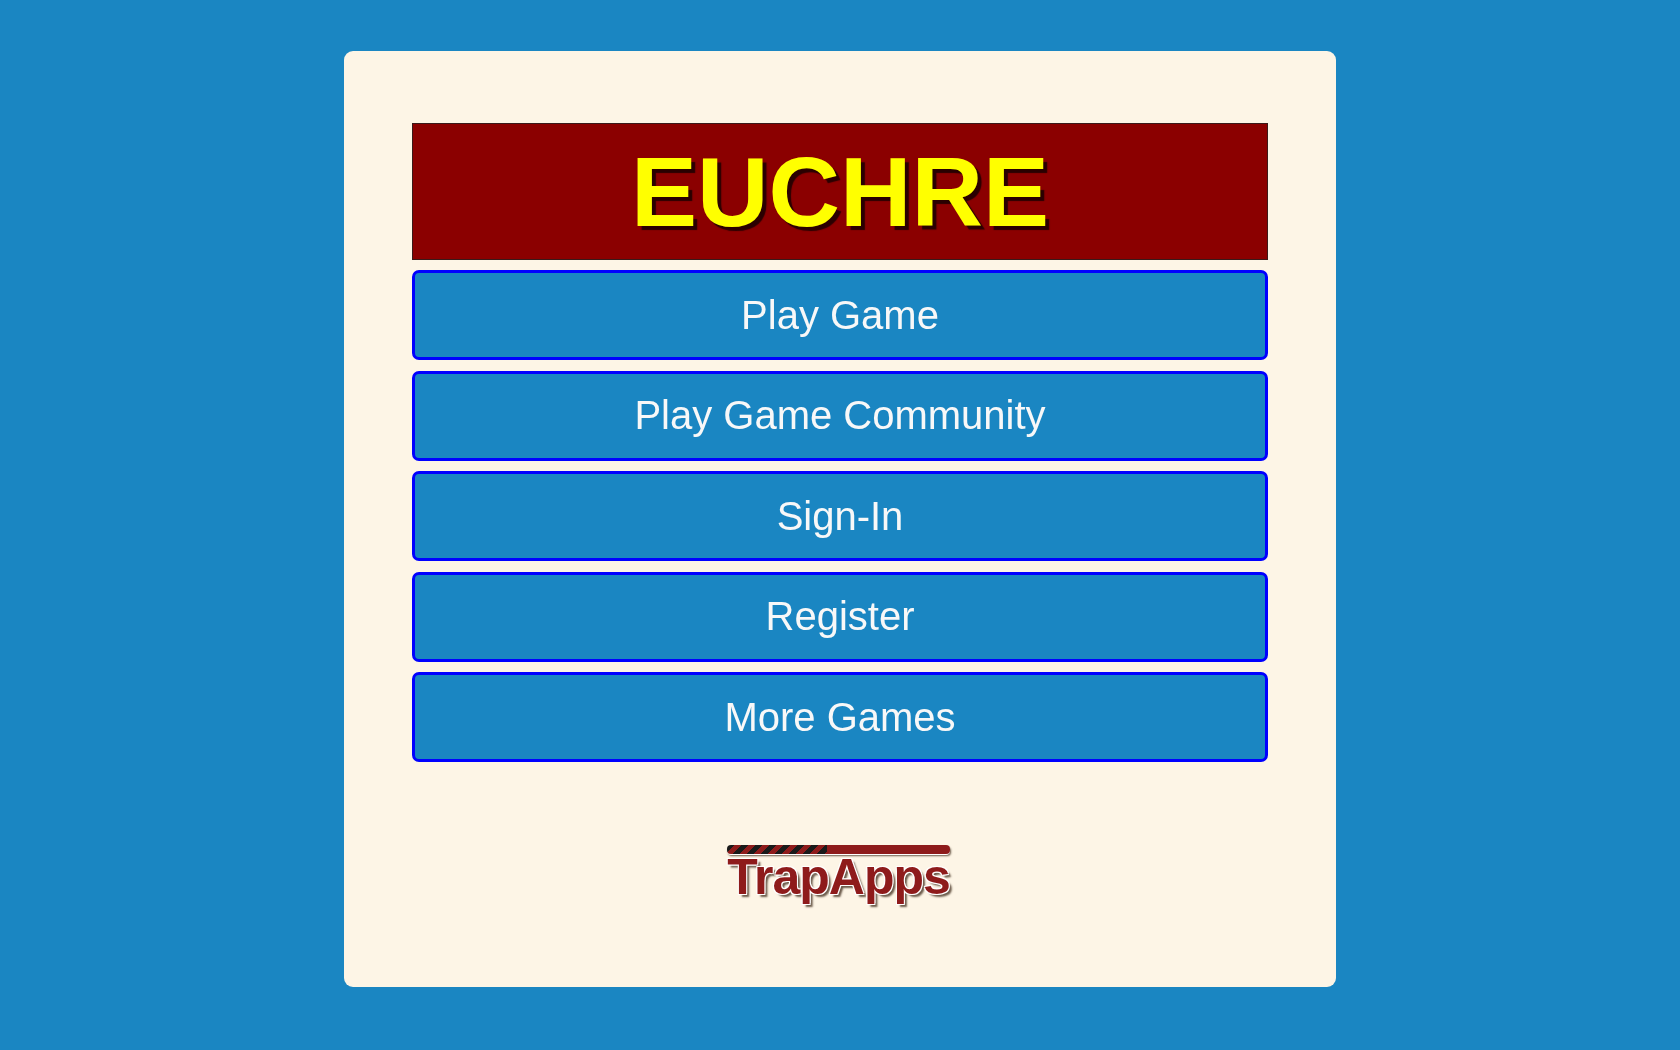 The image size is (1680, 1050). I want to click on menu-button: Play Game, so click(840, 315).